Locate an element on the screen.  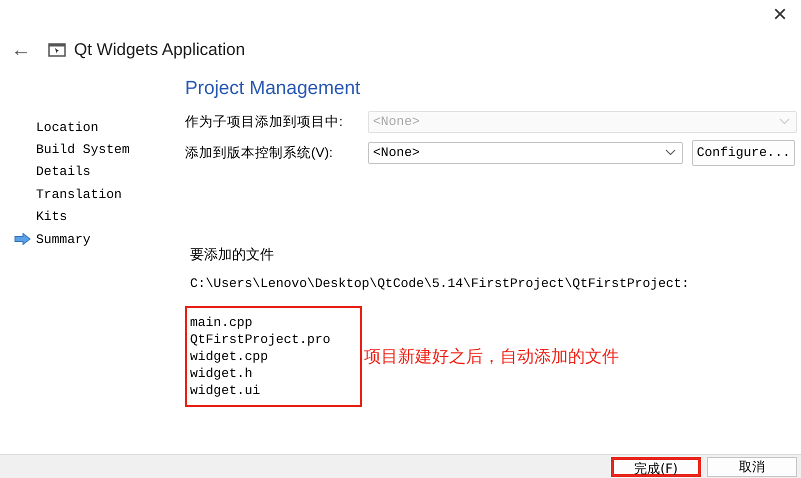
dialog-button: 取消 is located at coordinates (752, 467).